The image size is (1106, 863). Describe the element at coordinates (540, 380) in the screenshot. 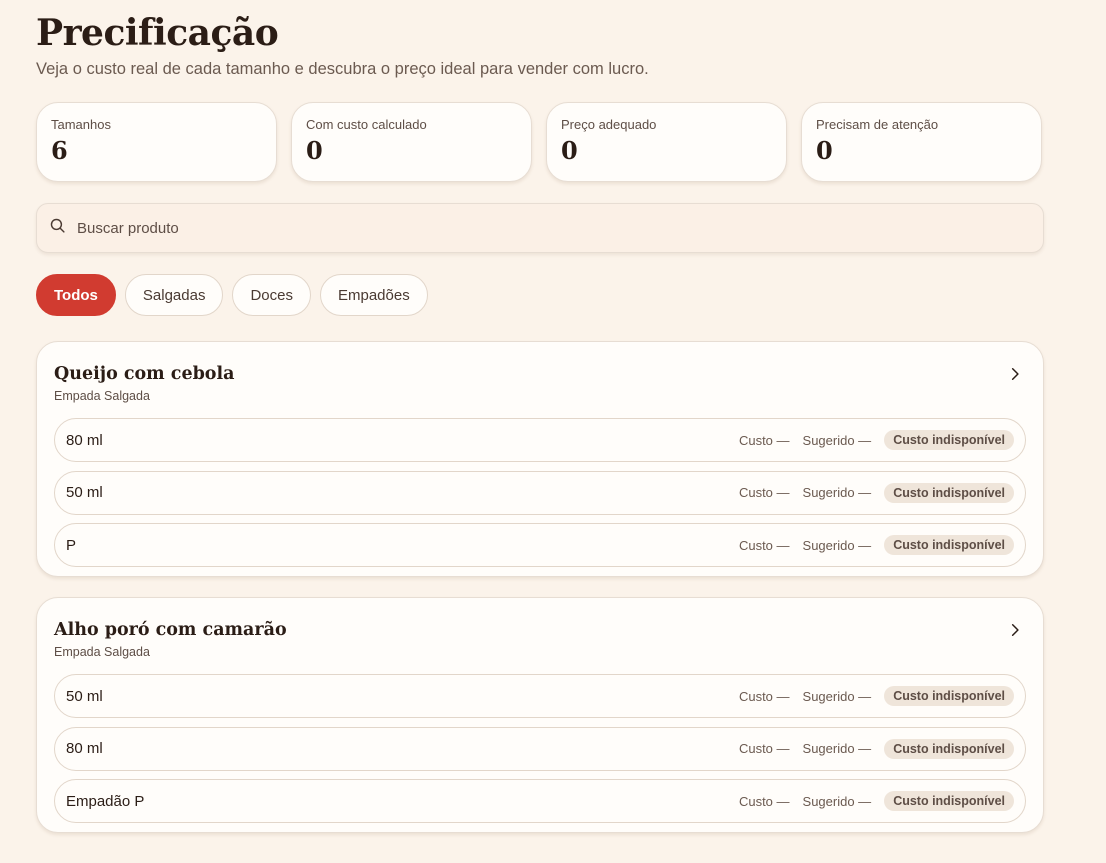

I see `product-card-header: Queijo com cebola Empada Salgada` at that location.